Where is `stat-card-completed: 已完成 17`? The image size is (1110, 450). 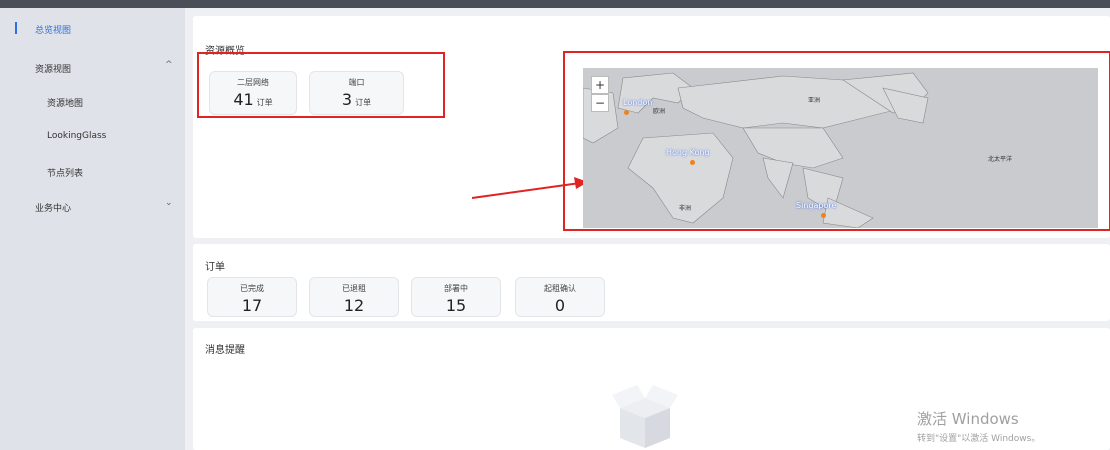
stat-card-completed: 已完成 17 is located at coordinates (252, 297).